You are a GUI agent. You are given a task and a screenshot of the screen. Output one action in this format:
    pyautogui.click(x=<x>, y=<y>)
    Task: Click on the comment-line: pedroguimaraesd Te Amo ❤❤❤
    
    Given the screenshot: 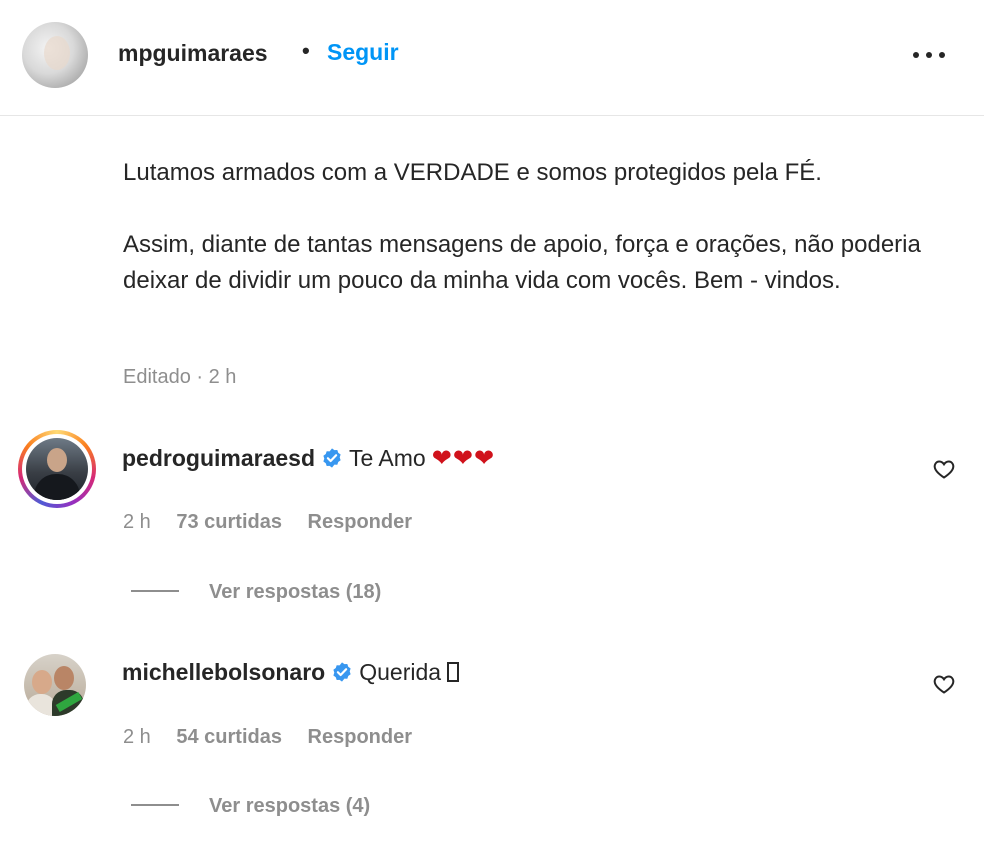 What is the action you would take?
    pyautogui.click(x=308, y=458)
    